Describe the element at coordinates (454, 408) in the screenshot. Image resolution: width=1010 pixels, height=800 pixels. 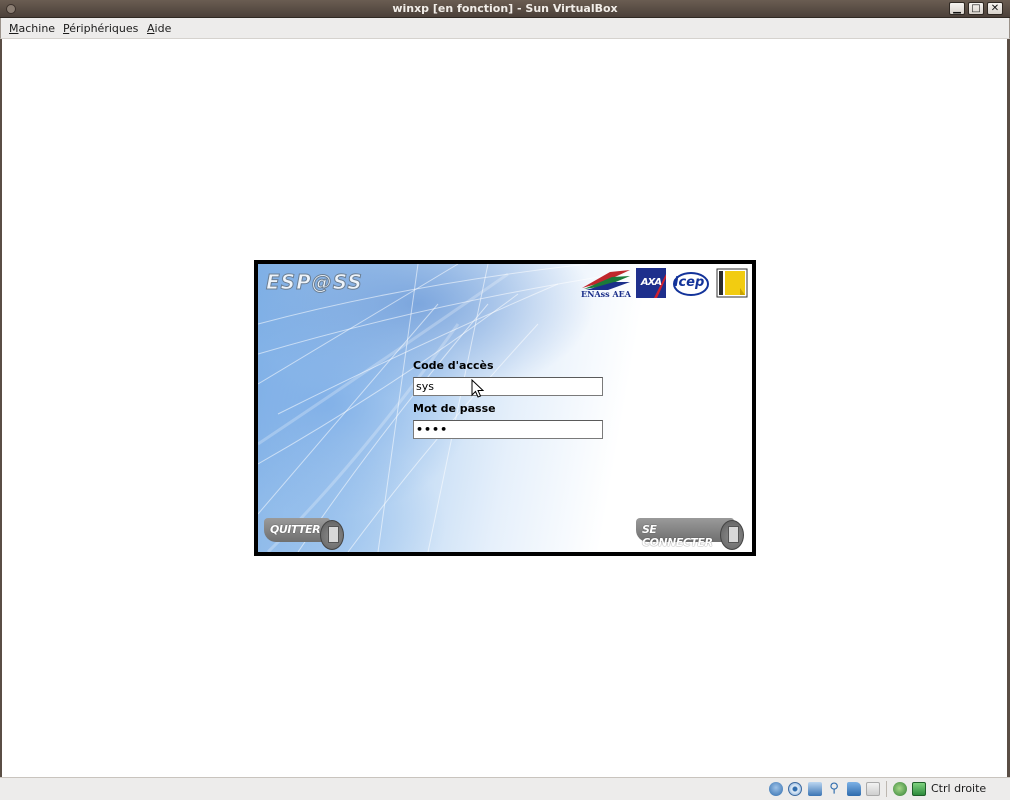
I see `password-label: Mot de passe` at that location.